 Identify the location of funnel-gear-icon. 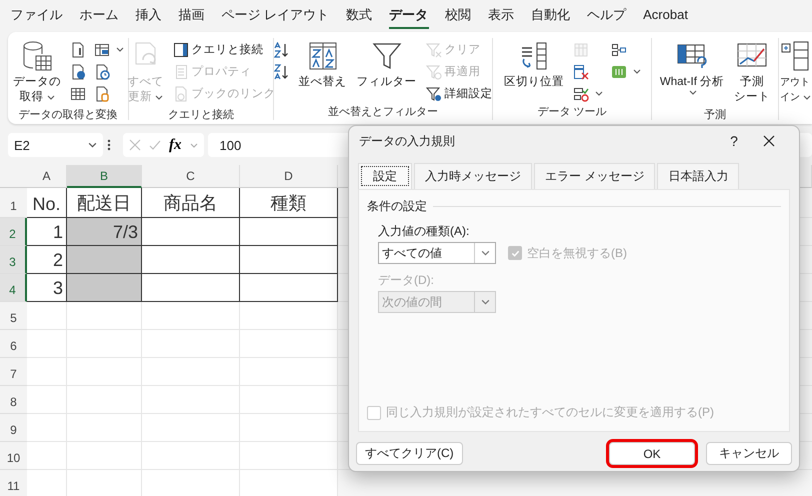
(434, 94).